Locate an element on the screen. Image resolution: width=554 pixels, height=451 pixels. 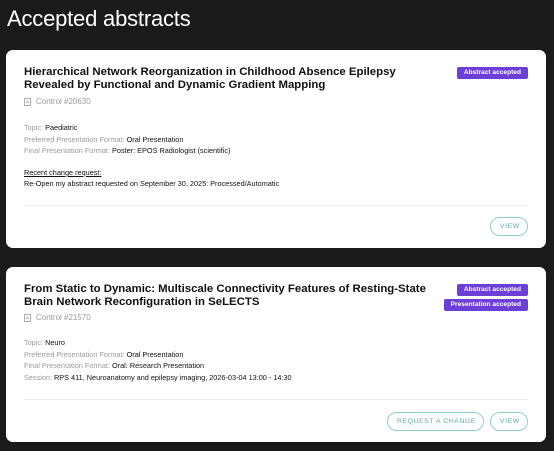
presentation-accepted-badge: Presentation accepted is located at coordinates (485, 305).